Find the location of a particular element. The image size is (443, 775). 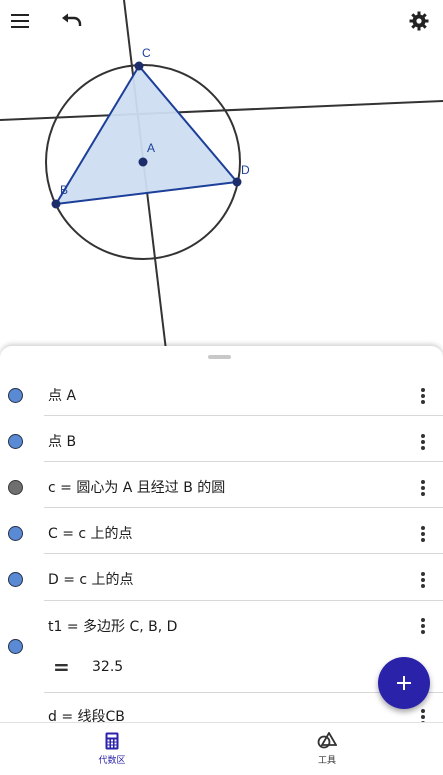

tab-algebra: 代数区 is located at coordinates (112, 749).